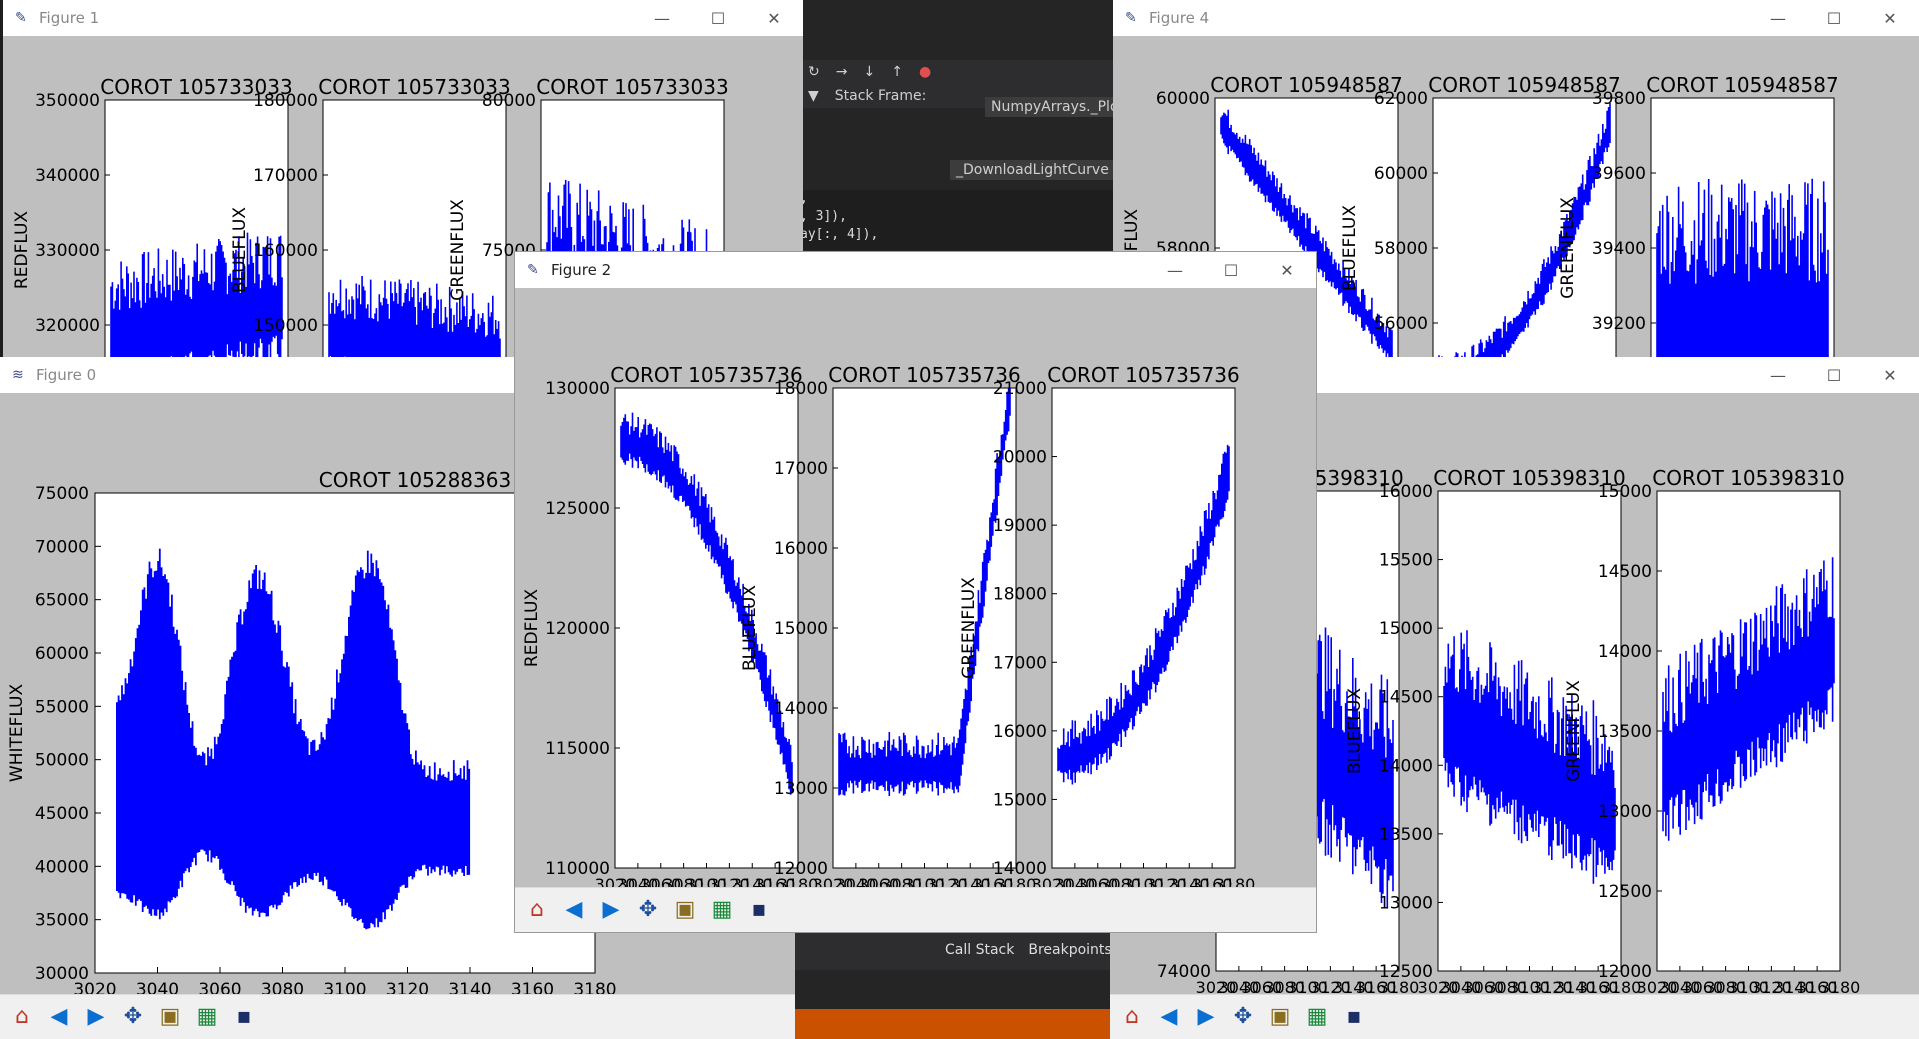 The image size is (1919, 1039). Describe the element at coordinates (1742, 85) in the screenshot. I see `chart-title: COROT 105948587` at that location.